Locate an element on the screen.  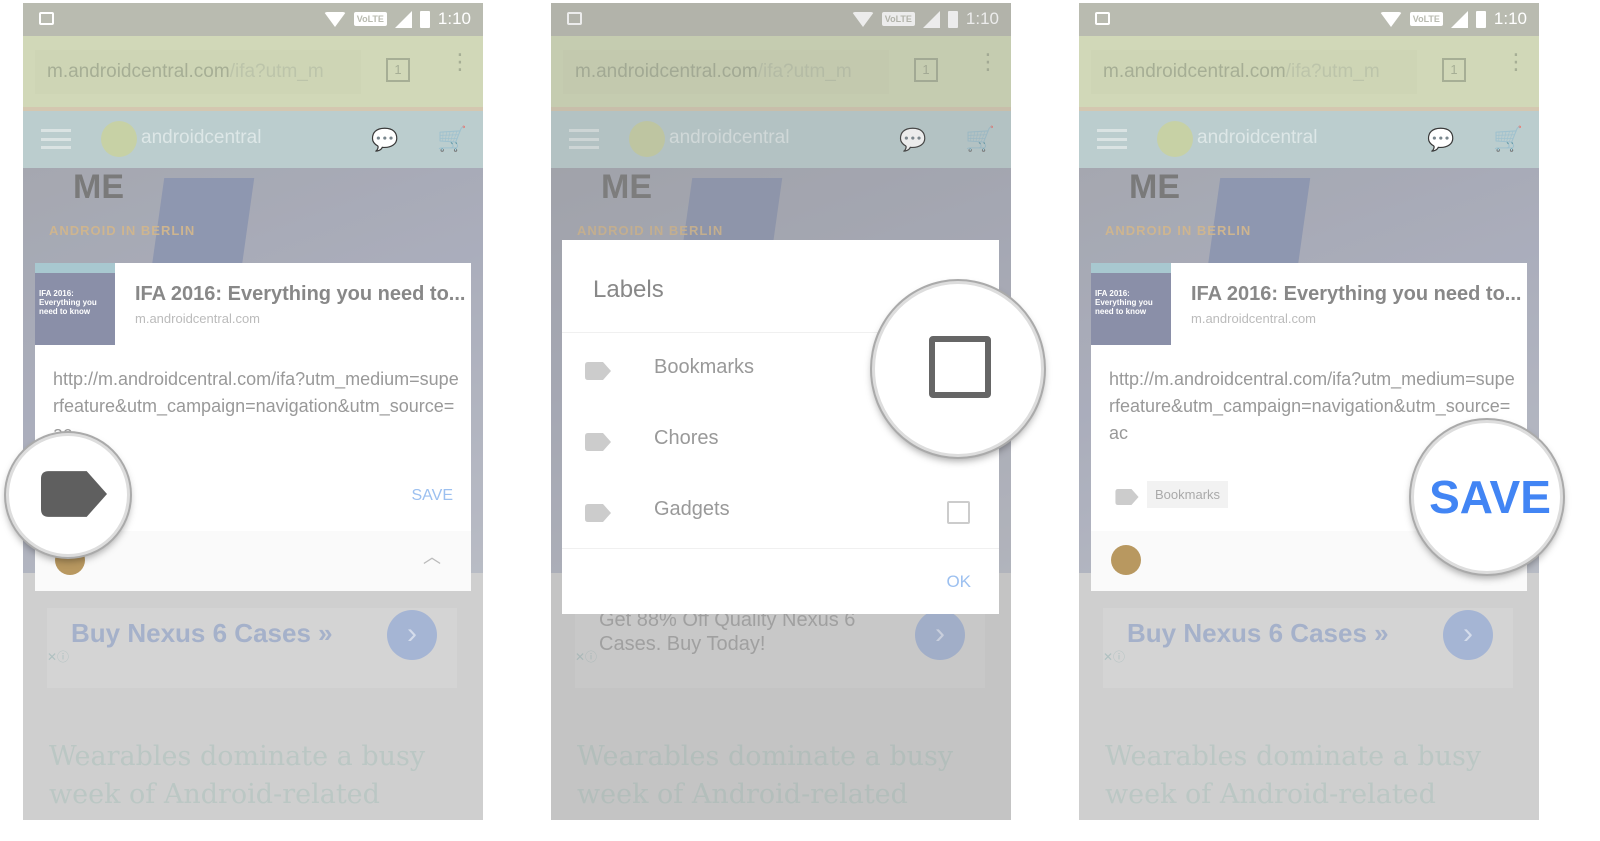
dialog-title: Labels is located at coordinates (628, 289).